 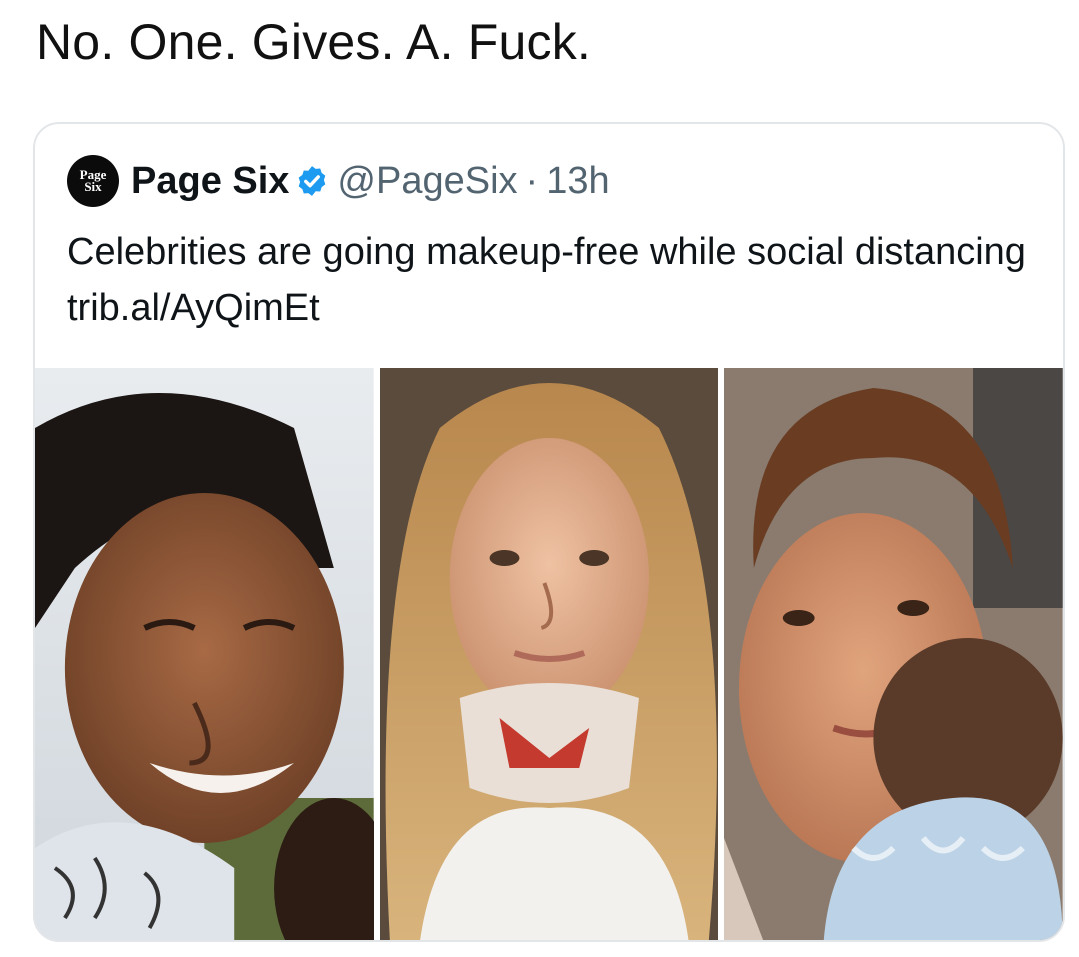 I want to click on page-six-avatar: Page Six, so click(x=93, y=181).